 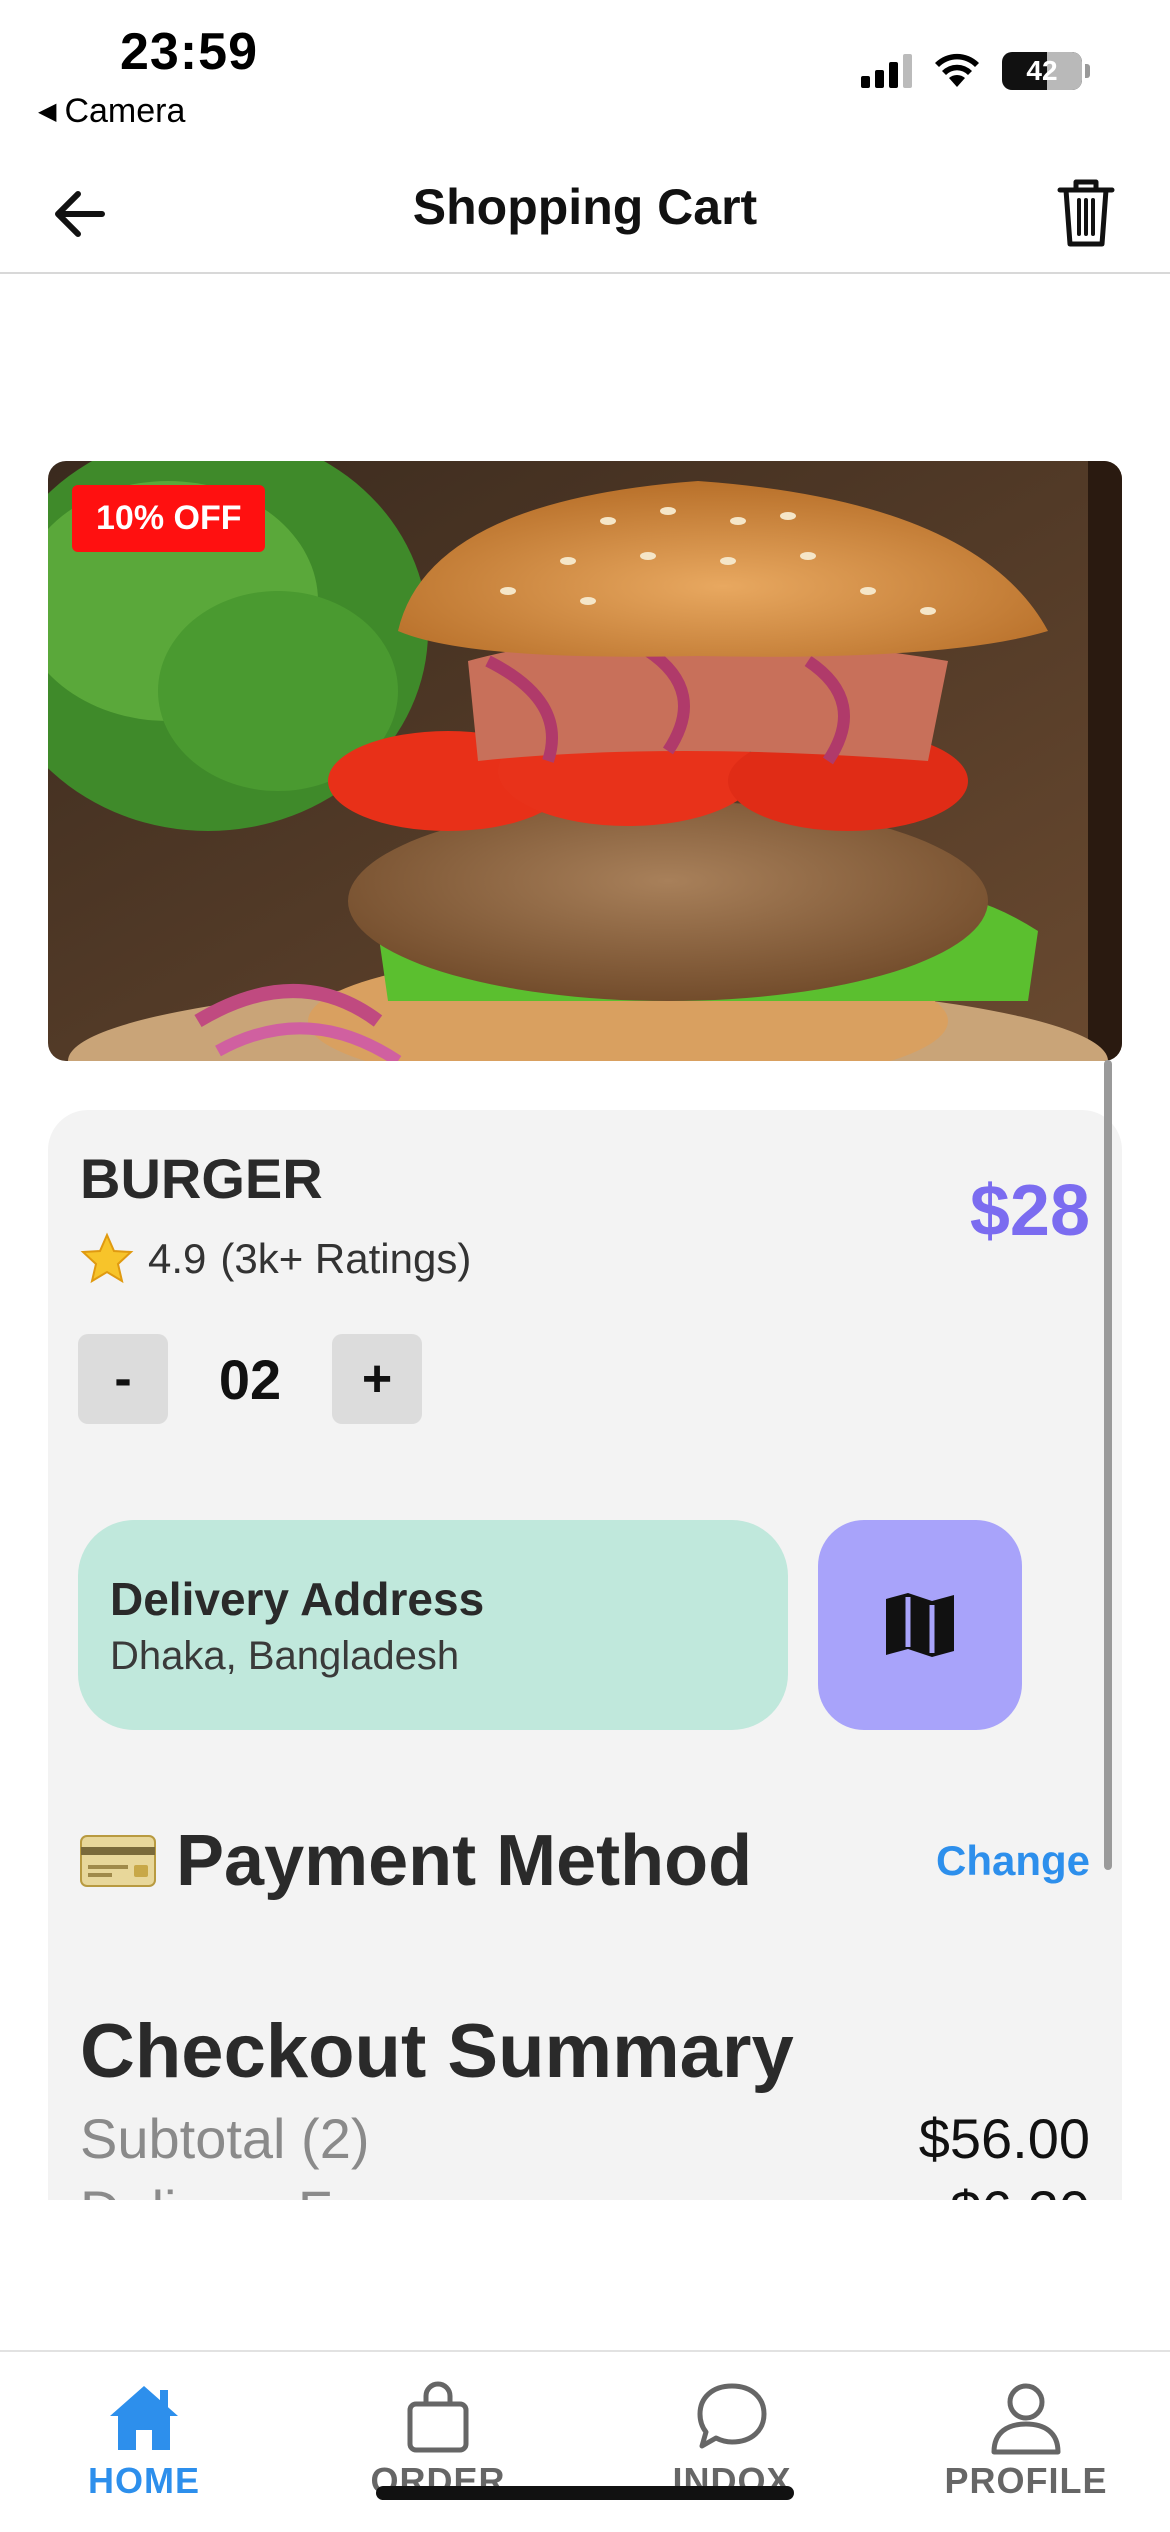 What do you see at coordinates (1020, 2189) in the screenshot?
I see `summary-value: $6.20` at bounding box center [1020, 2189].